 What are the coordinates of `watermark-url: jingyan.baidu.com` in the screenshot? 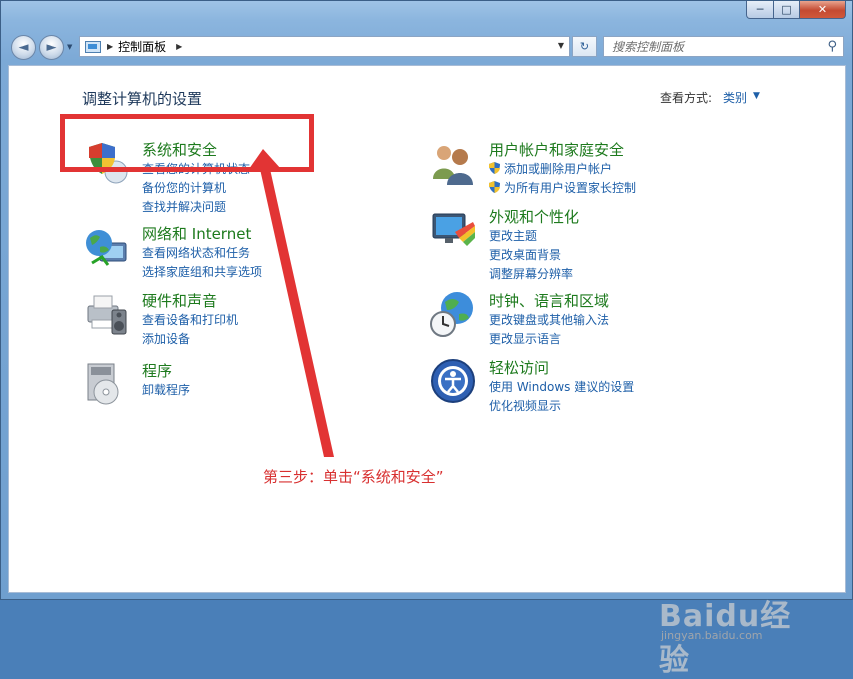 It's located at (712, 635).